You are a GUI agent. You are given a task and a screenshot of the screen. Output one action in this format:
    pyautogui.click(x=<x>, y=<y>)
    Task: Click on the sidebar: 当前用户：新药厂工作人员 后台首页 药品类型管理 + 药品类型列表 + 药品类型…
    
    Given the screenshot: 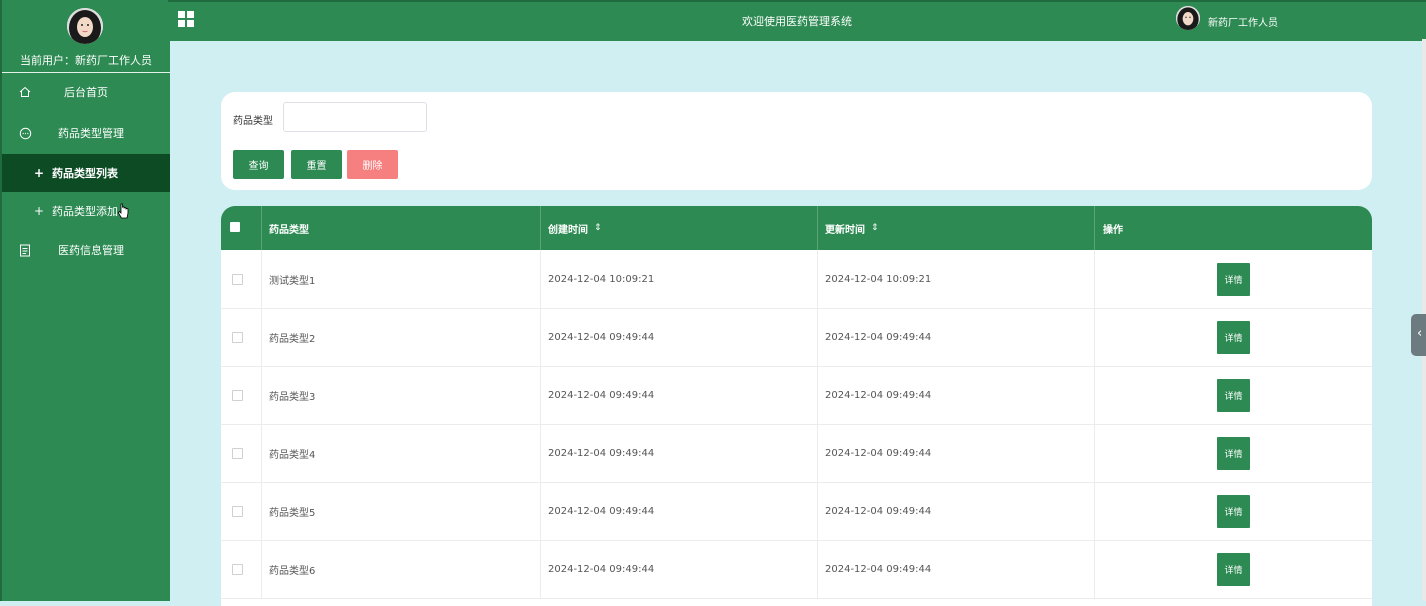 What is the action you would take?
    pyautogui.click(x=85, y=300)
    